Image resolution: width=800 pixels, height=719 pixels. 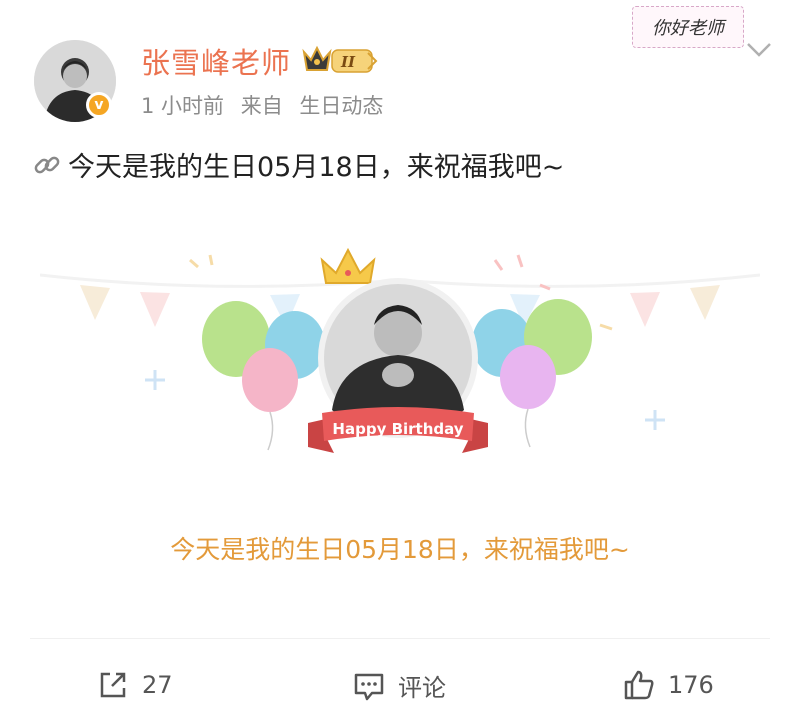 What do you see at coordinates (47, 164) in the screenshot?
I see `link-icon` at bounding box center [47, 164].